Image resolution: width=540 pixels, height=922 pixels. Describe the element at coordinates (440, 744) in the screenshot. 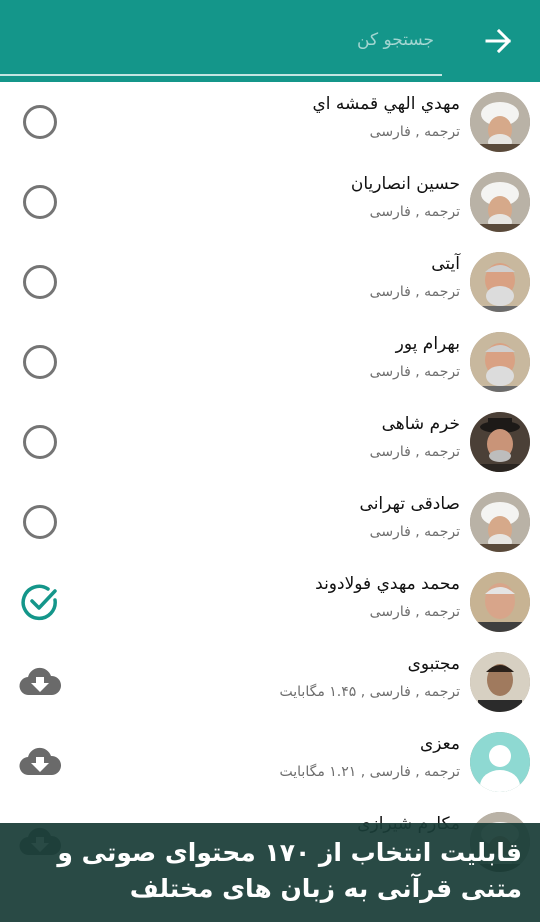

I see `item-name: معزی` at that location.